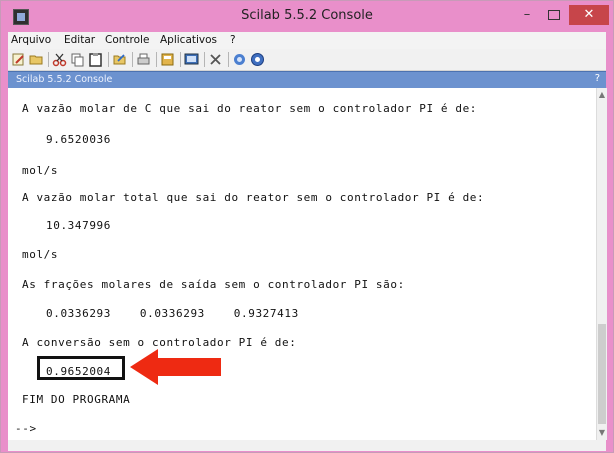 This screenshot has width=614, height=453. Describe the element at coordinates (95, 59) in the screenshot. I see `paste-icon` at that location.